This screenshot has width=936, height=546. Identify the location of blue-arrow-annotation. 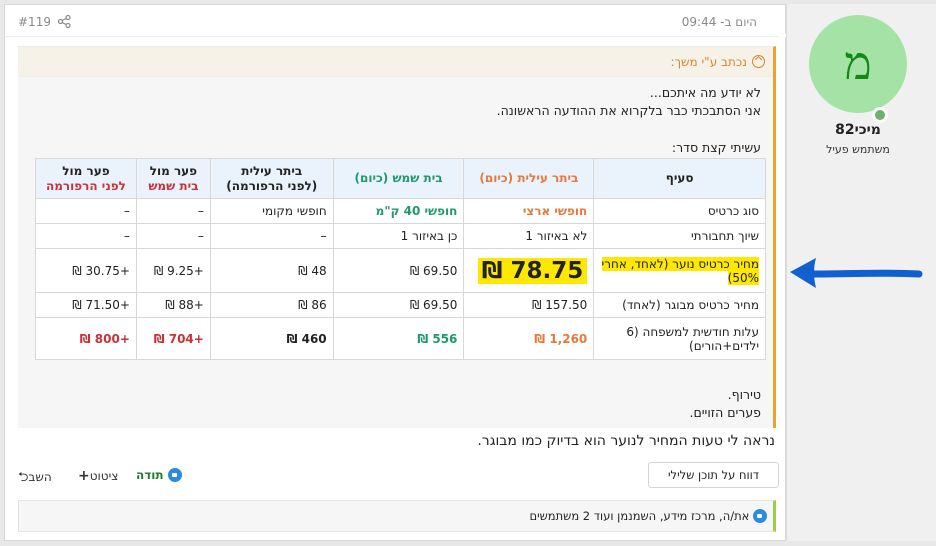
(856, 273).